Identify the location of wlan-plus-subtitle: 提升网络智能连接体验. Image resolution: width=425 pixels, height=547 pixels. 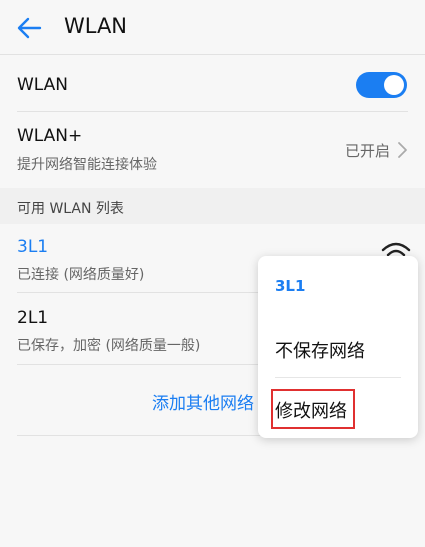
(87, 165).